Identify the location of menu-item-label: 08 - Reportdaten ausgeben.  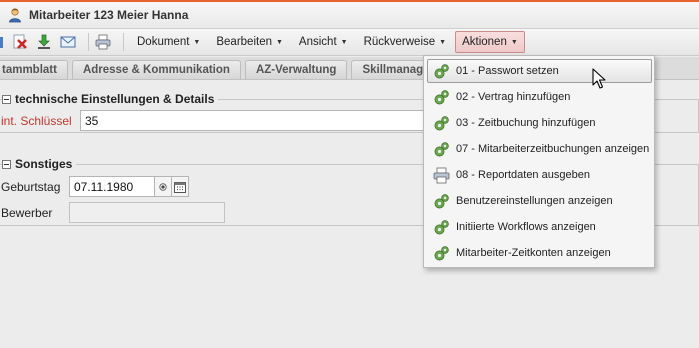
(523, 175).